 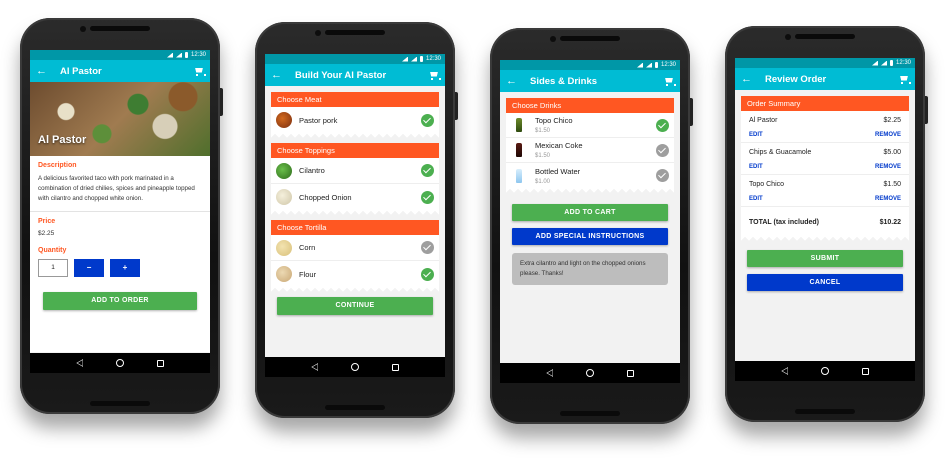 I want to click on option-row-onion: Chopped Onion, so click(x=355, y=197).